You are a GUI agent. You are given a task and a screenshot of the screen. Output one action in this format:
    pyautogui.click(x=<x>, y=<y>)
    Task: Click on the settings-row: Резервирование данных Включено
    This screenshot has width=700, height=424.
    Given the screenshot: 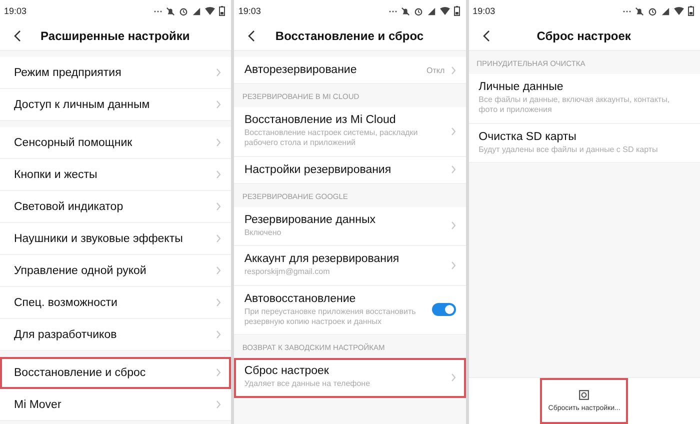 What is the action you would take?
    pyautogui.click(x=350, y=226)
    